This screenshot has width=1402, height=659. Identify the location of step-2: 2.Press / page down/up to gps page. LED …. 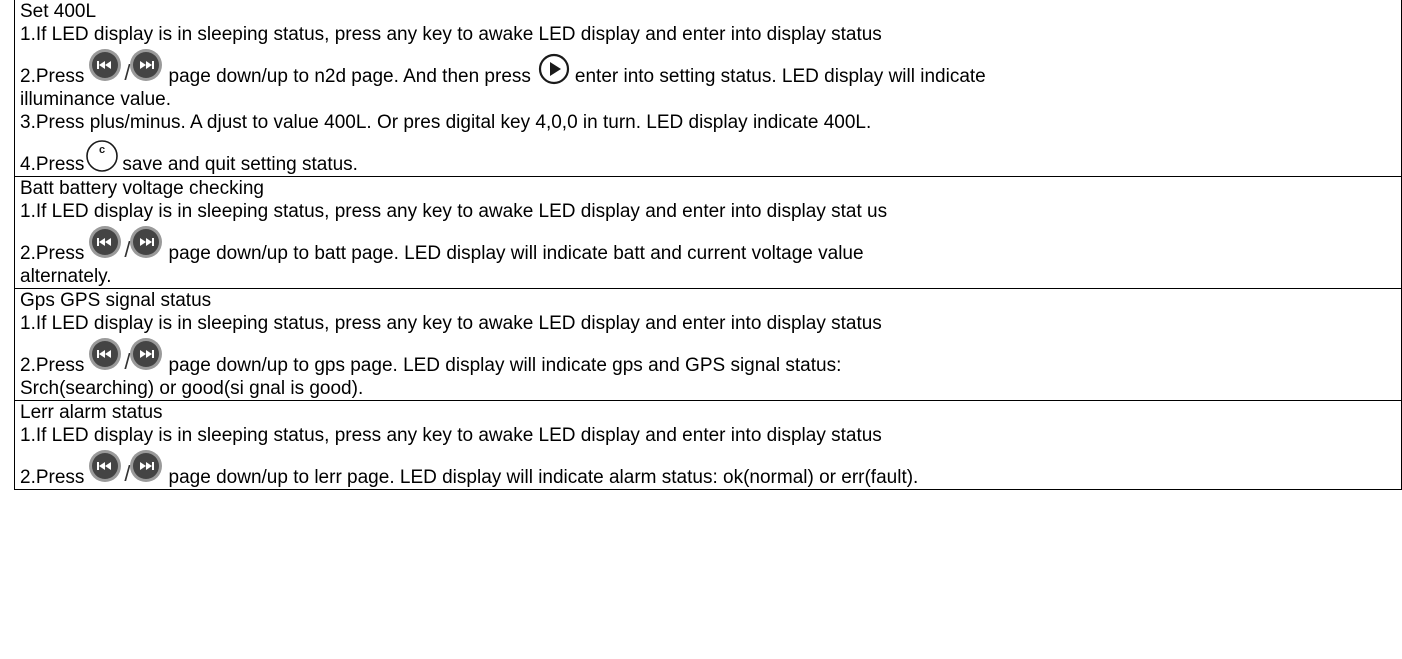
(710, 356).